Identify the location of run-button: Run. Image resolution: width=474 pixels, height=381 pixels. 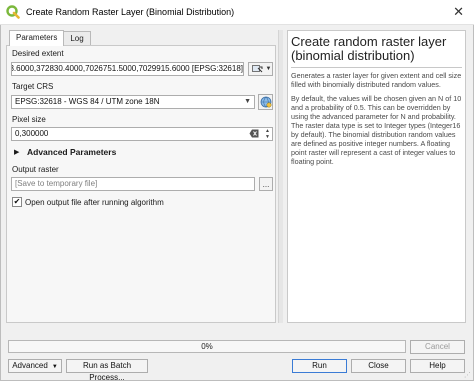
(319, 366).